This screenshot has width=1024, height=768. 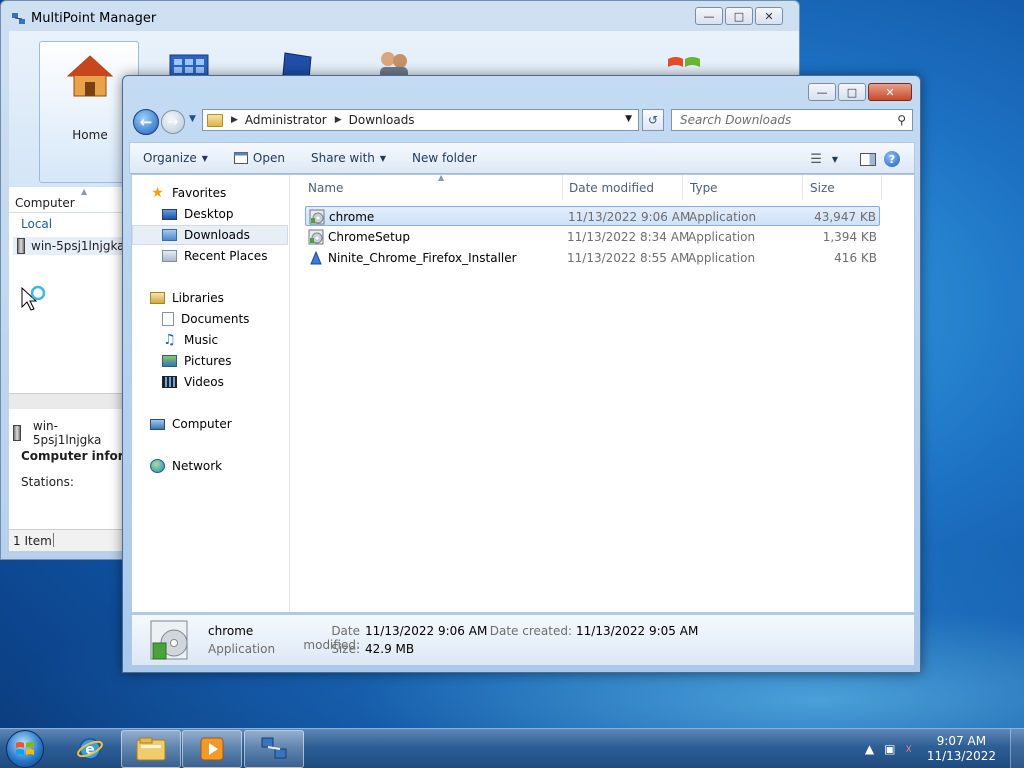 What do you see at coordinates (168, 319) in the screenshot?
I see `documents-icon` at bounding box center [168, 319].